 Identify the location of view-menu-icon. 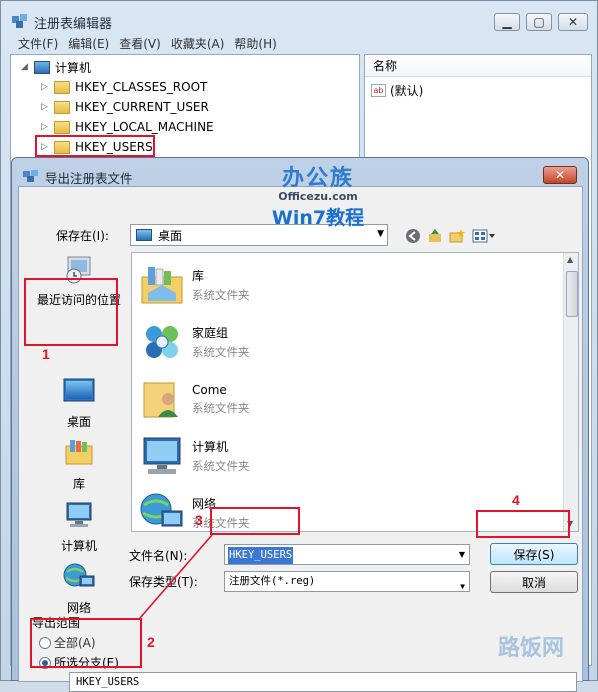
(484, 236).